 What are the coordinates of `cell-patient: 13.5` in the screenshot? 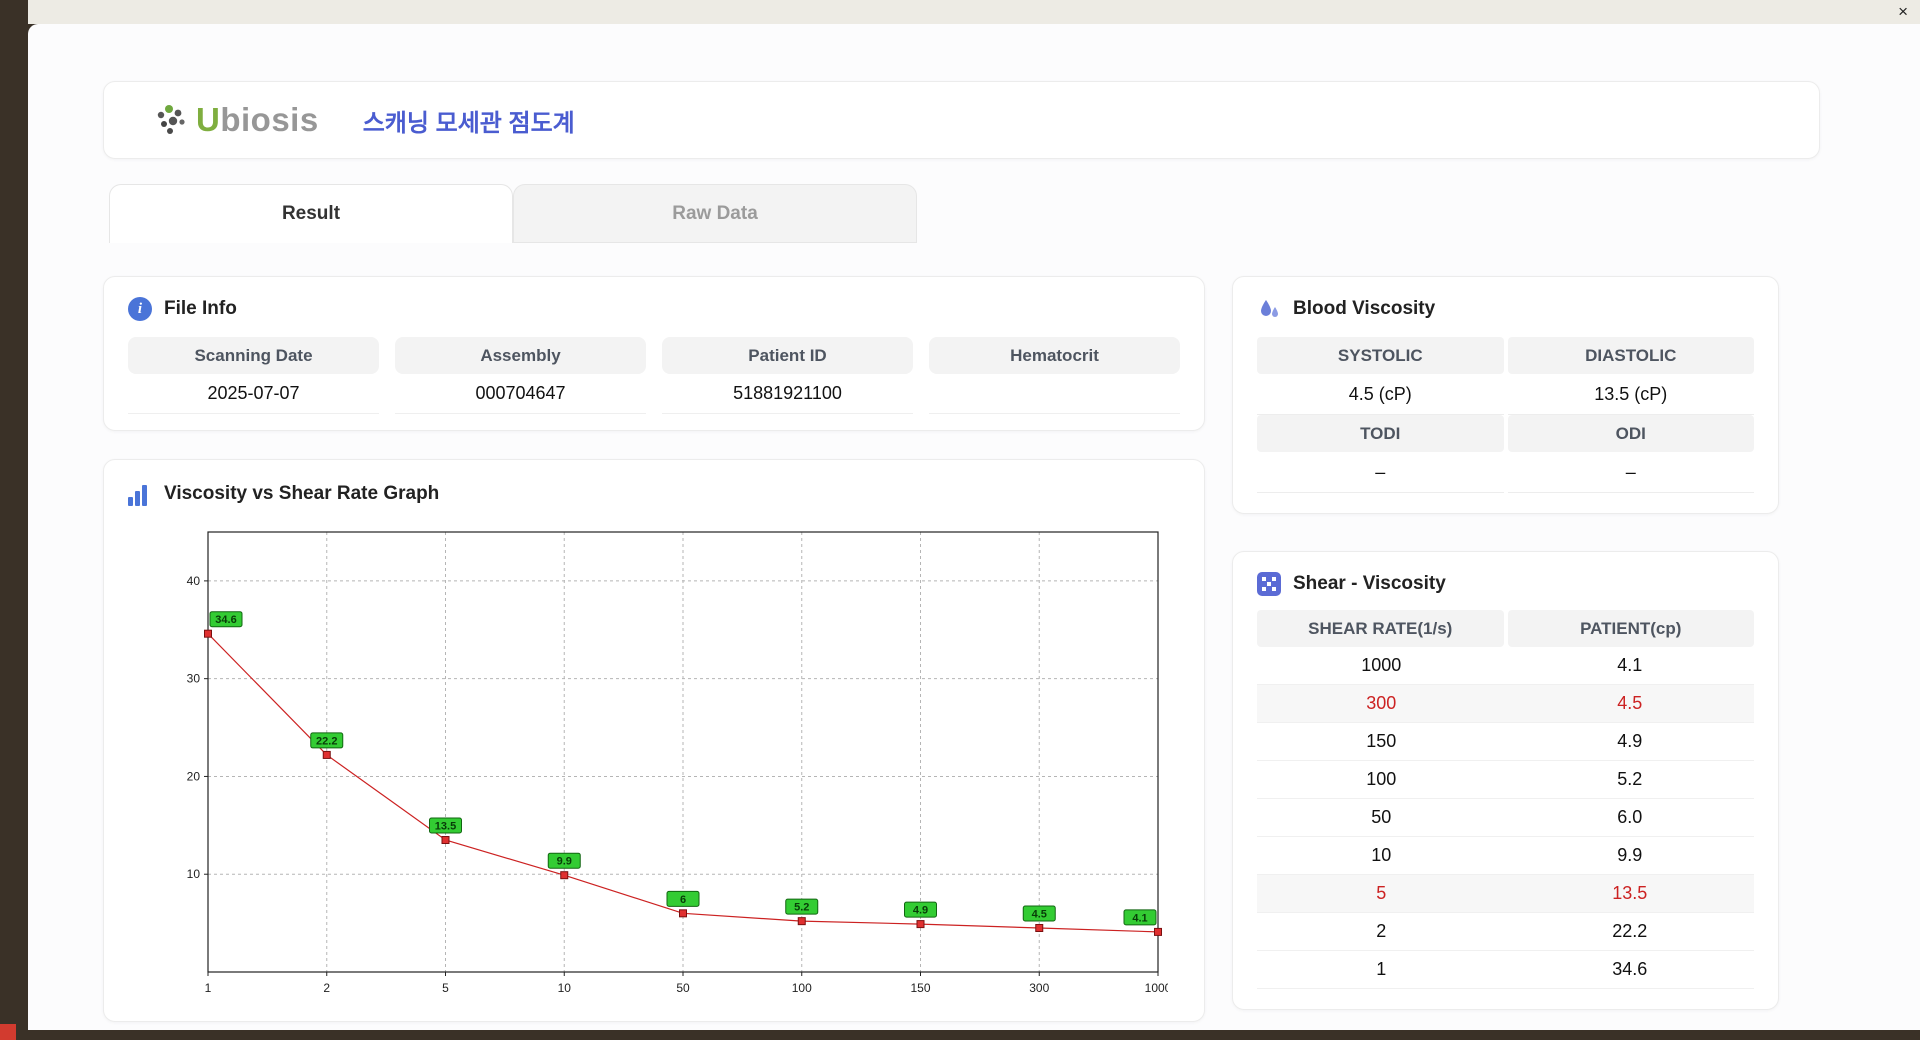 It's located at (1629, 894).